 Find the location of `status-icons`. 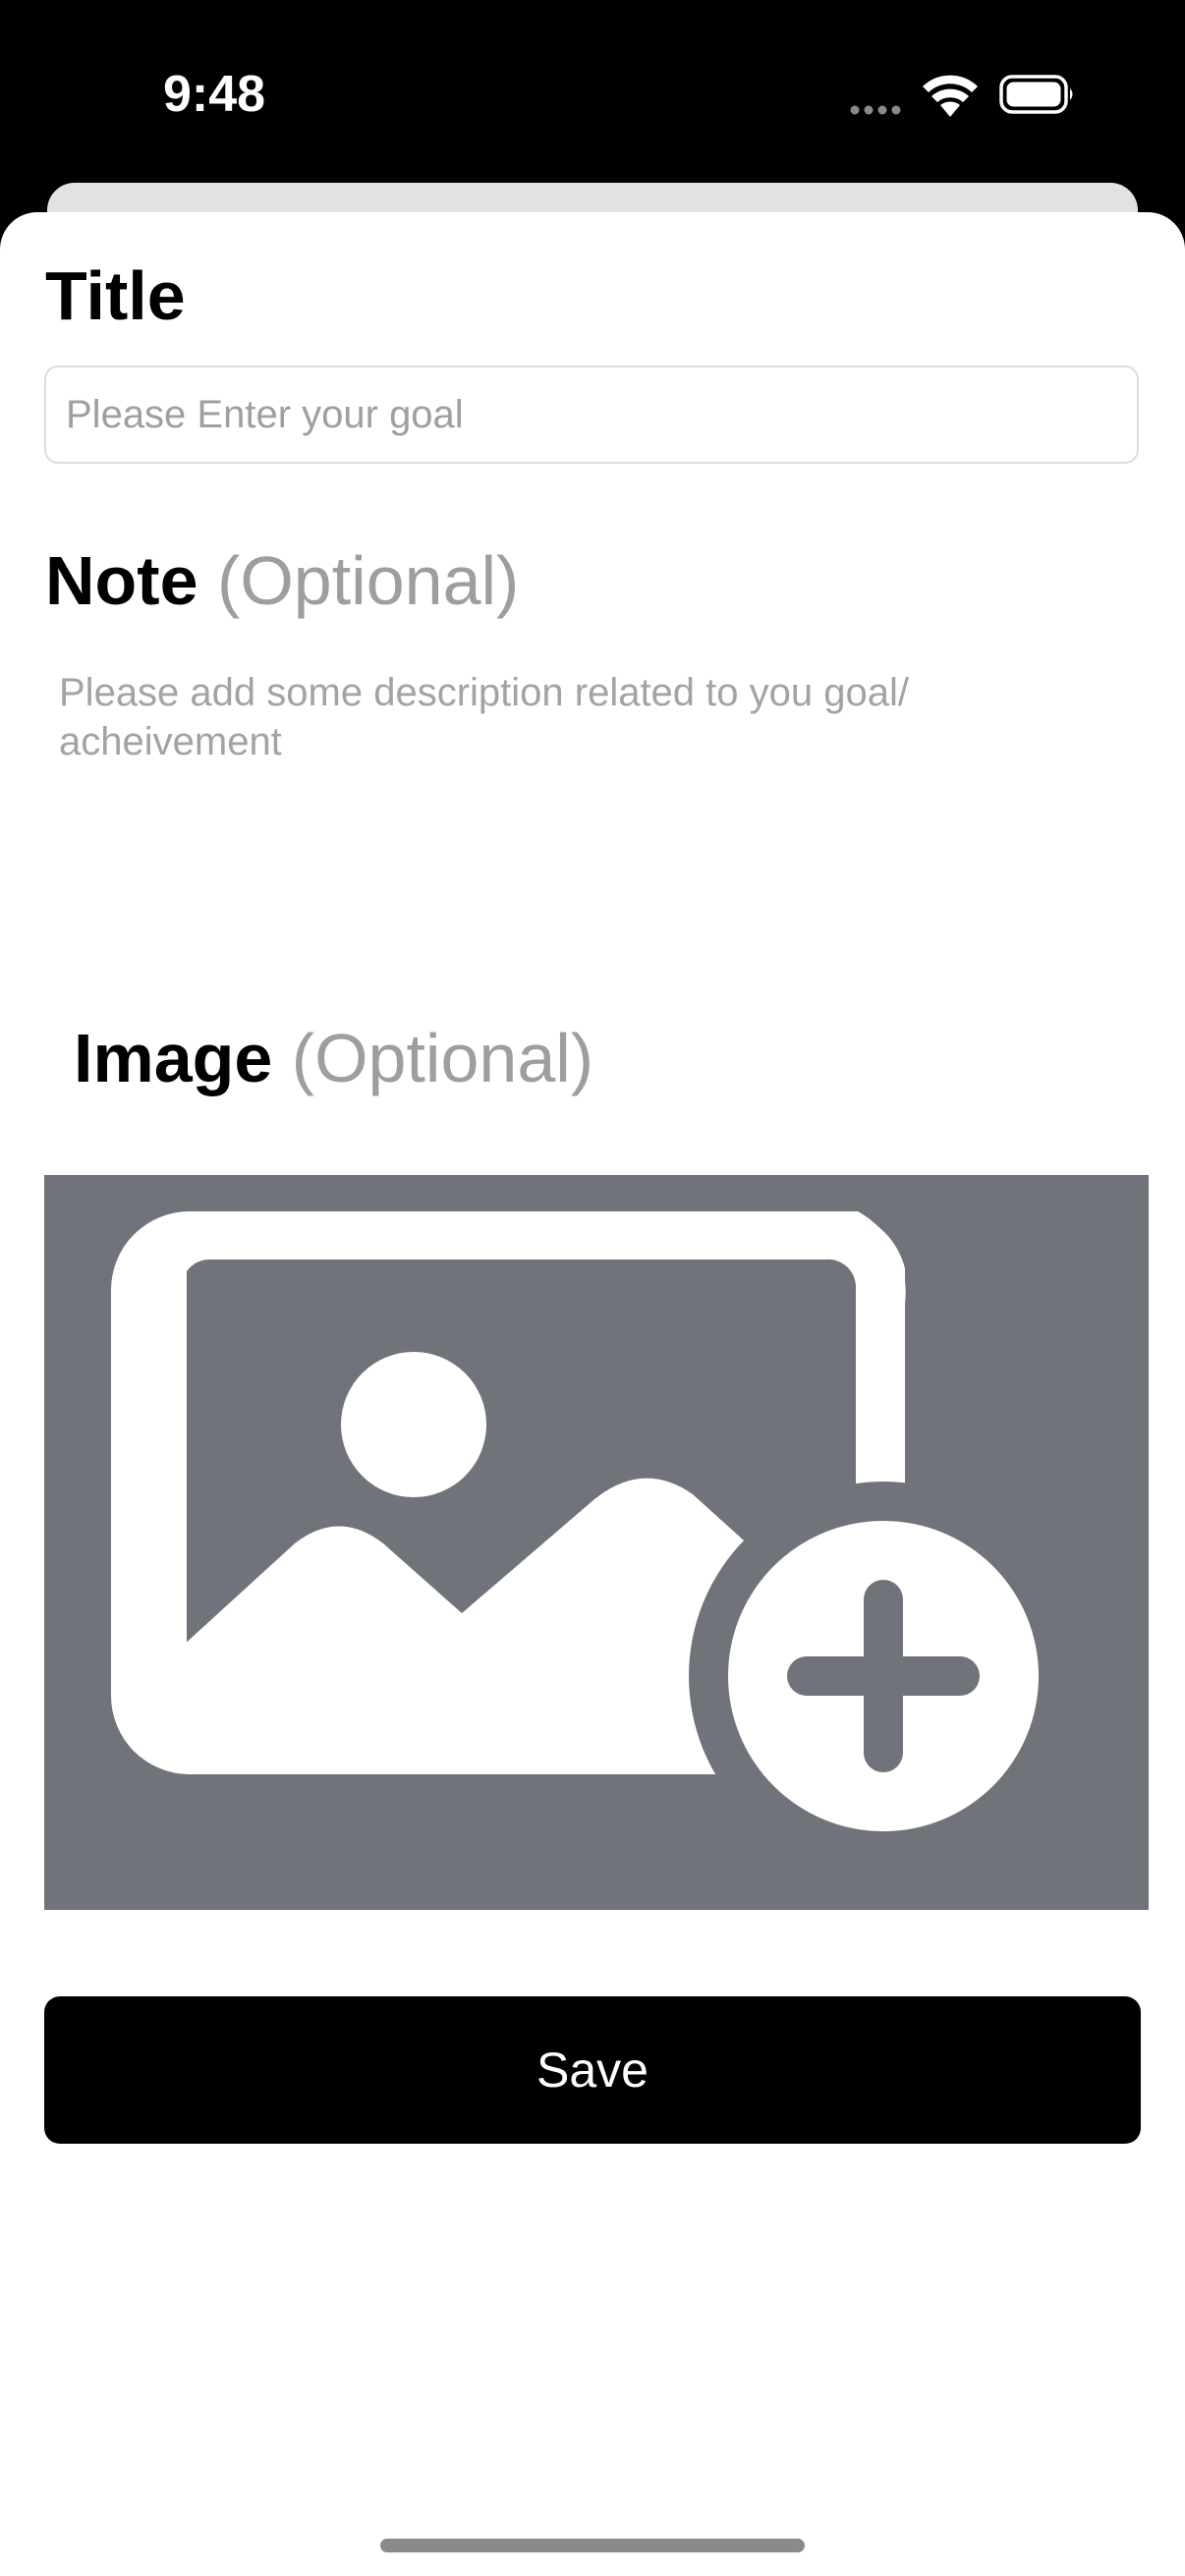

status-icons is located at coordinates (967, 95).